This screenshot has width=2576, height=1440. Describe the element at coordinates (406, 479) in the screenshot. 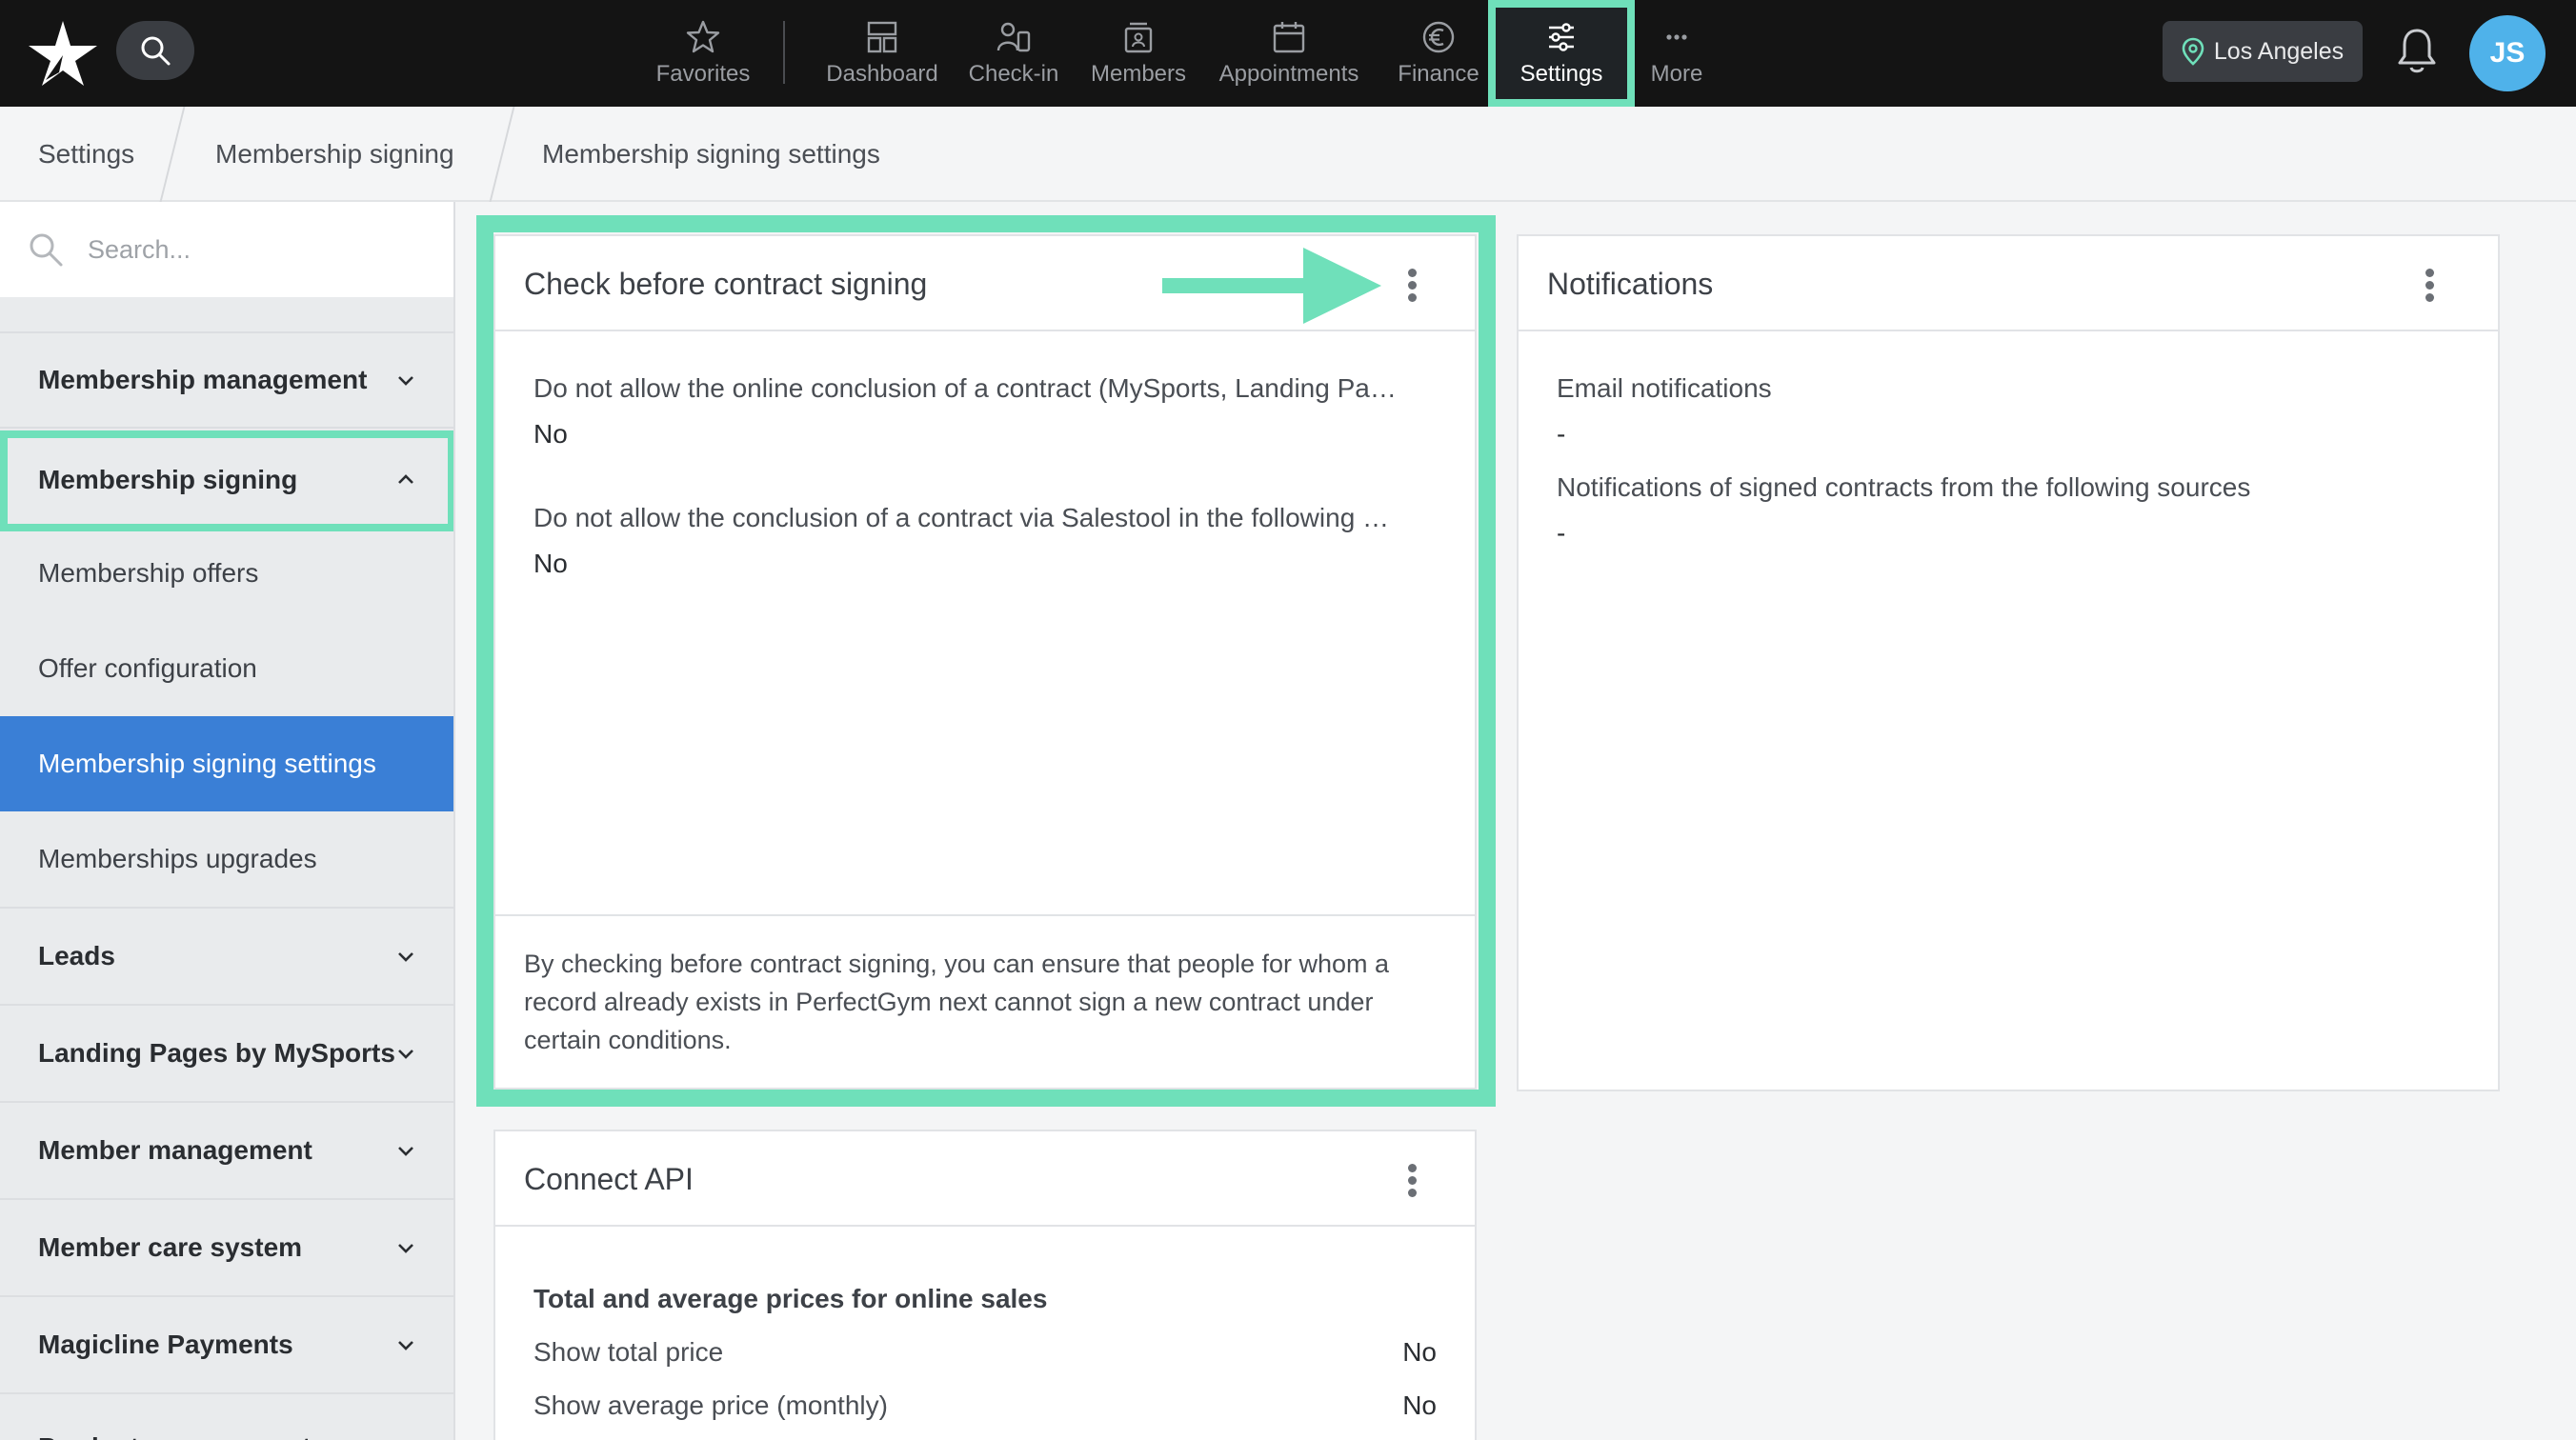

I see `chevron-up-icon` at that location.